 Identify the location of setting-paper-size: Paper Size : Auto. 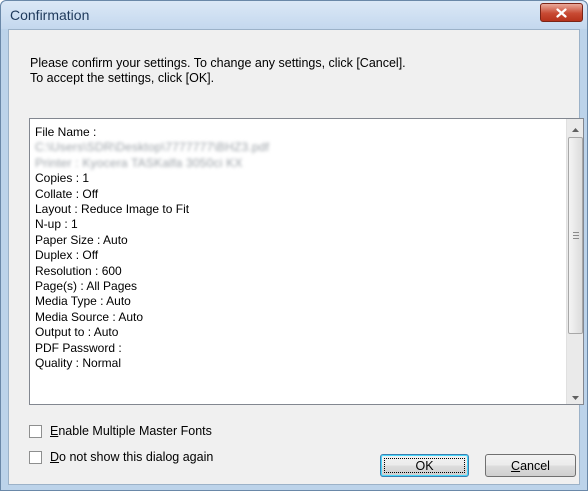
(81, 239).